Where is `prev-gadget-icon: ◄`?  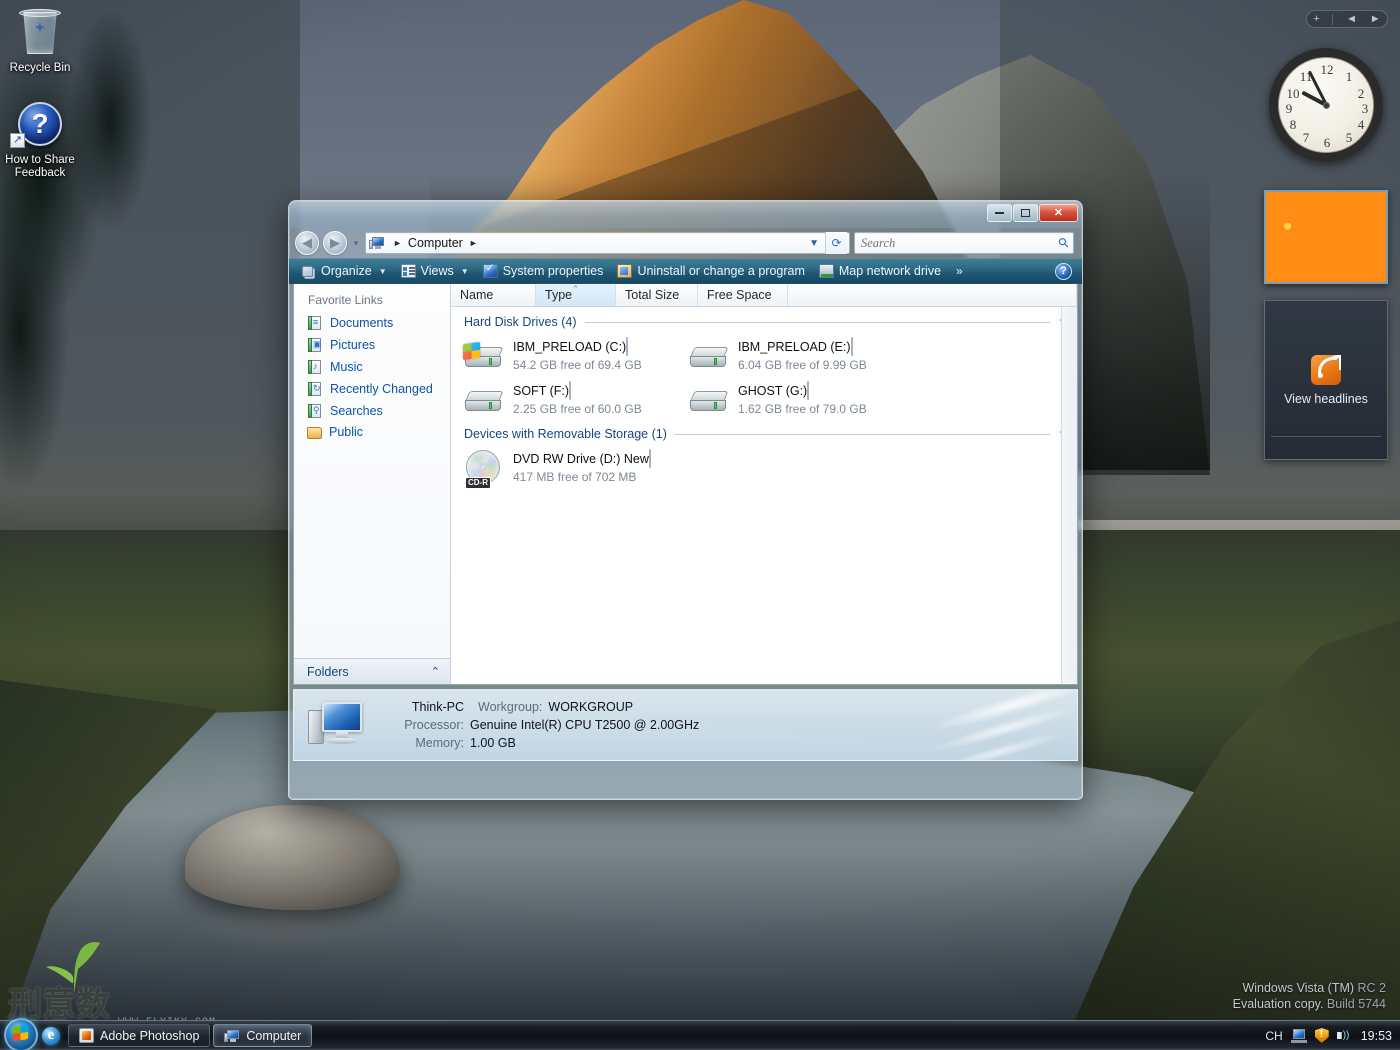 prev-gadget-icon: ◄ is located at coordinates (1351, 19).